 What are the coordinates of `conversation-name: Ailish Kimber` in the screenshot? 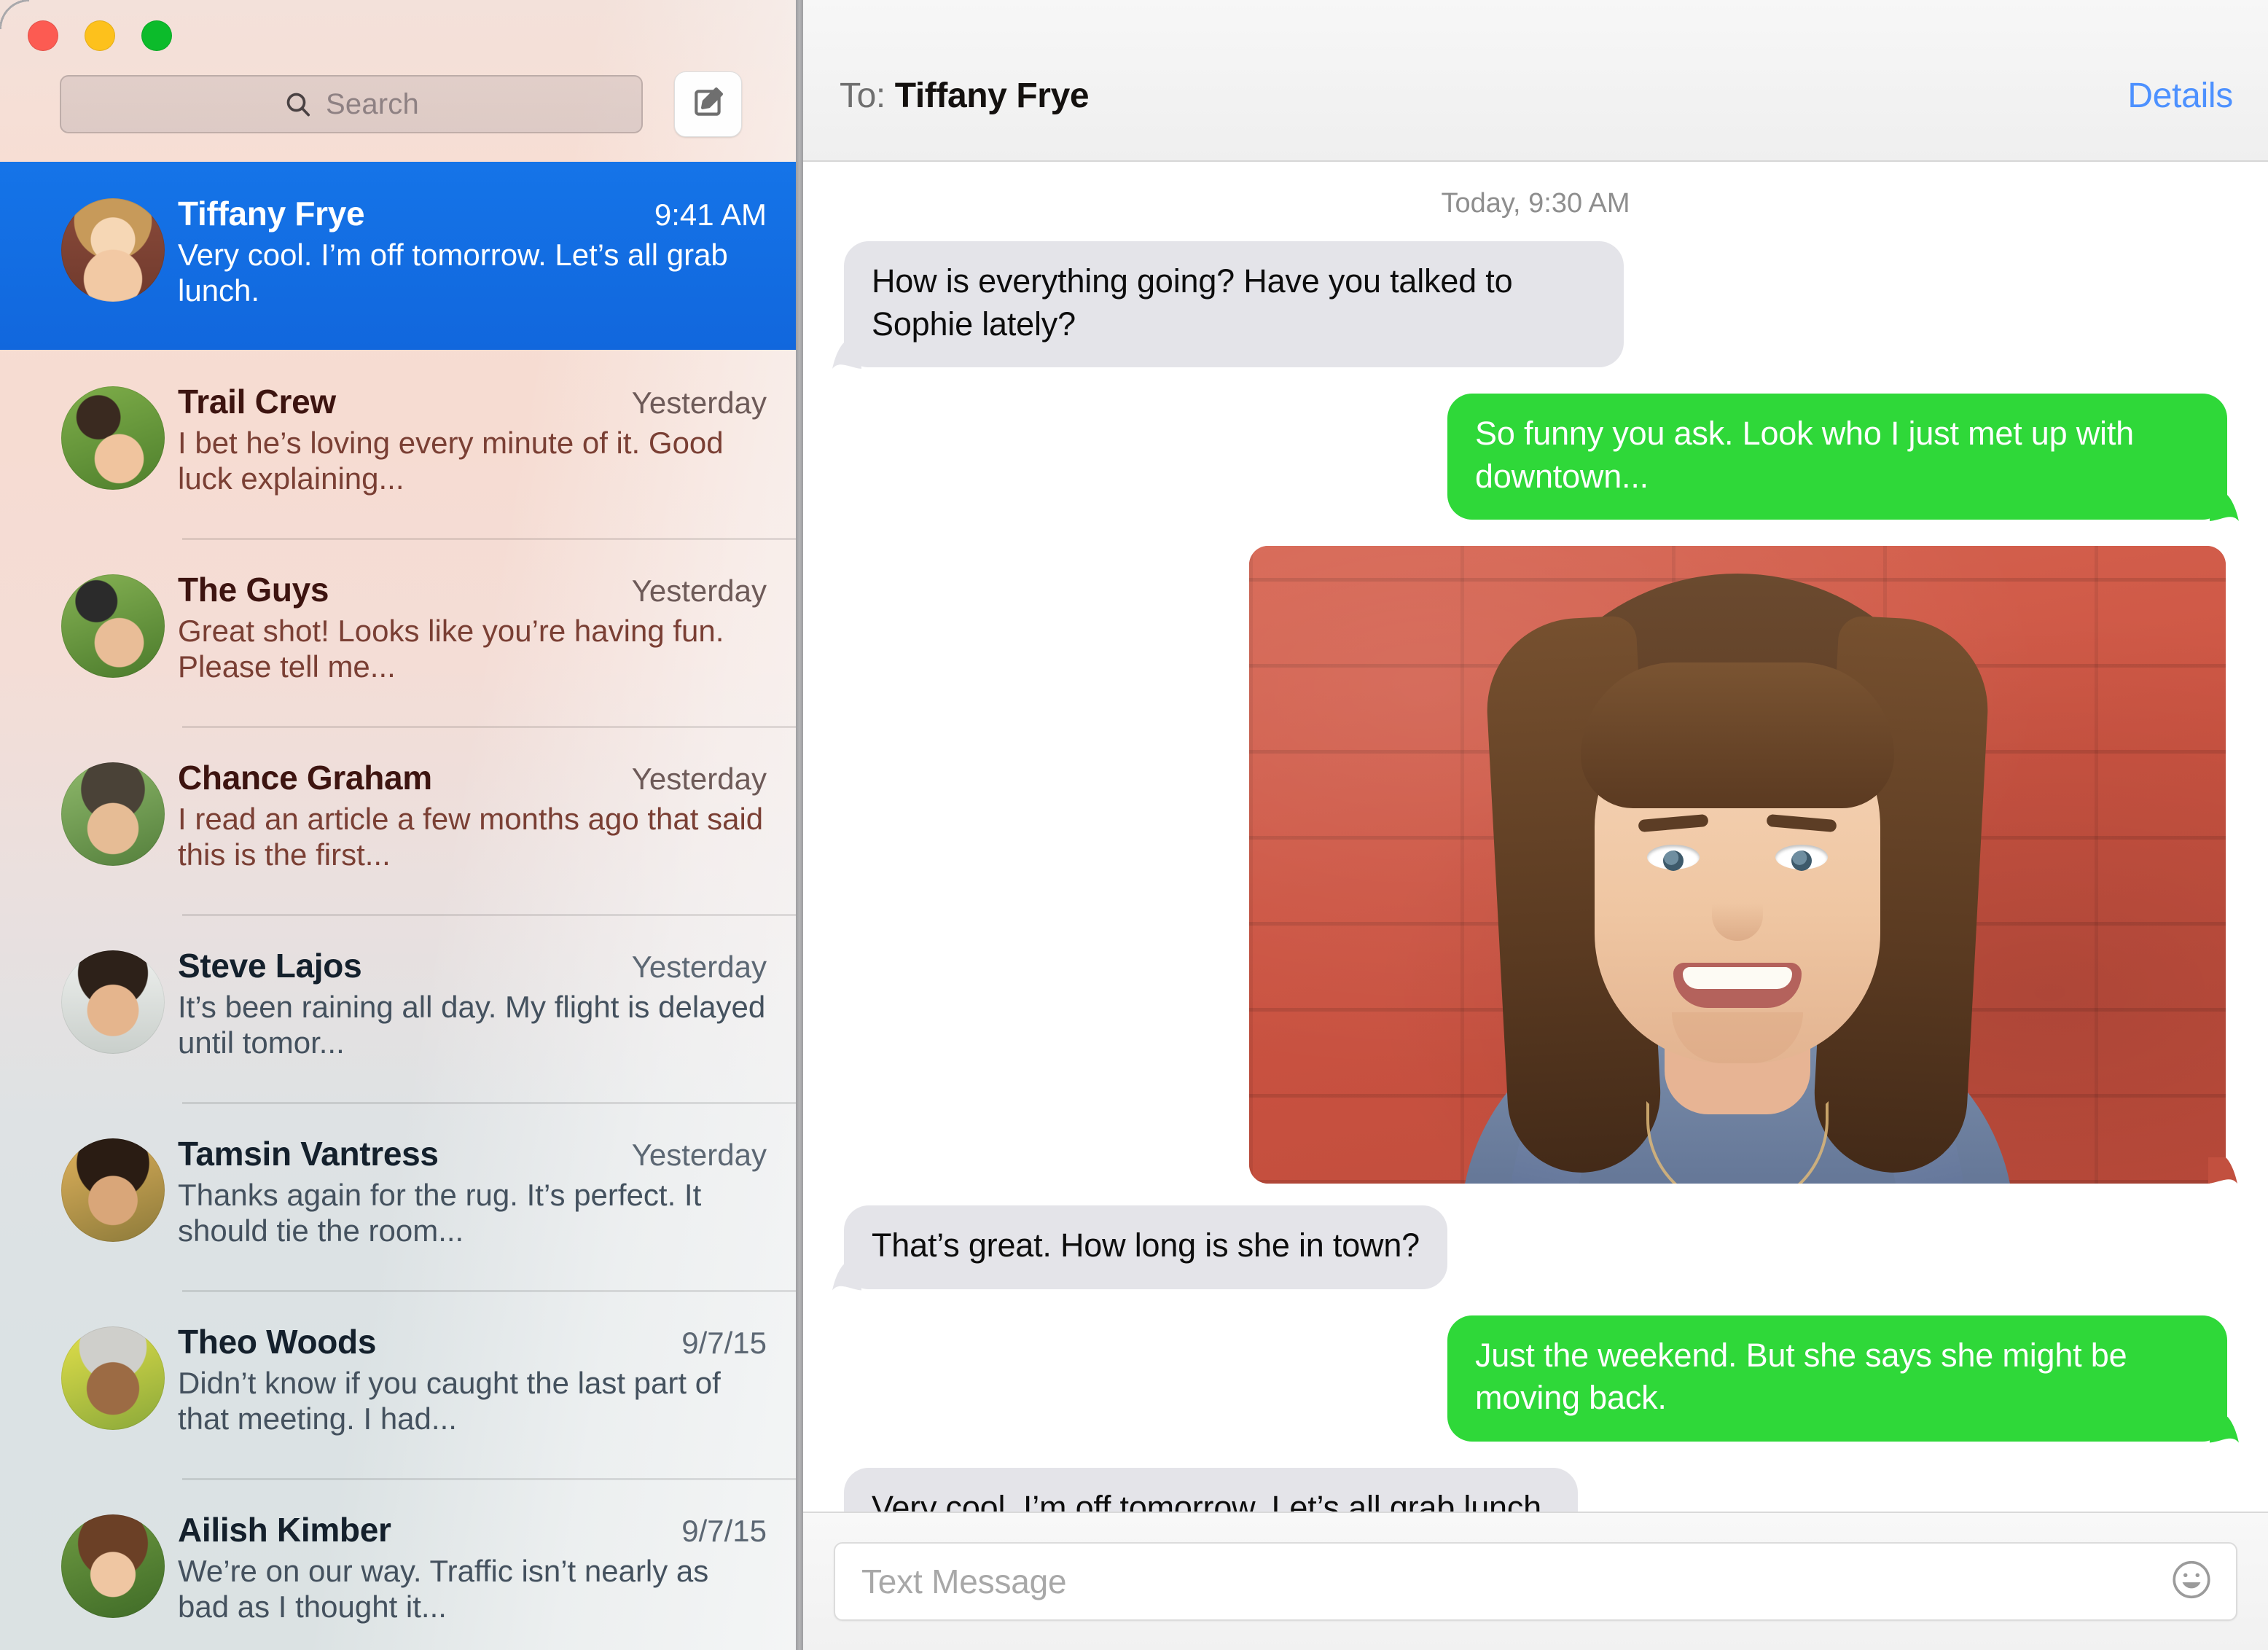 It's located at (284, 1530).